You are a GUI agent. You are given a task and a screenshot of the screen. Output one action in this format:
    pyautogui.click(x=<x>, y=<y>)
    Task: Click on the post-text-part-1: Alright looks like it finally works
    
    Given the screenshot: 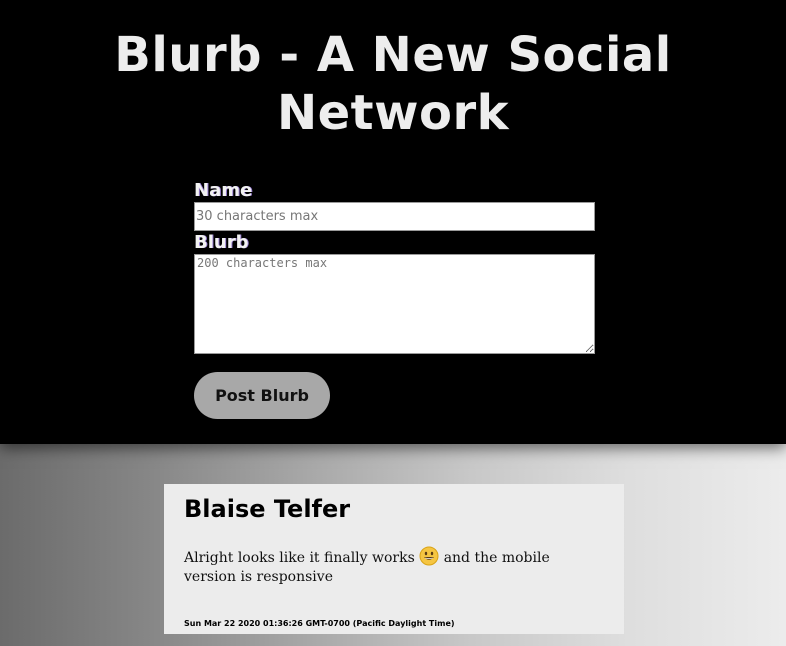 What is the action you would take?
    pyautogui.click(x=299, y=558)
    